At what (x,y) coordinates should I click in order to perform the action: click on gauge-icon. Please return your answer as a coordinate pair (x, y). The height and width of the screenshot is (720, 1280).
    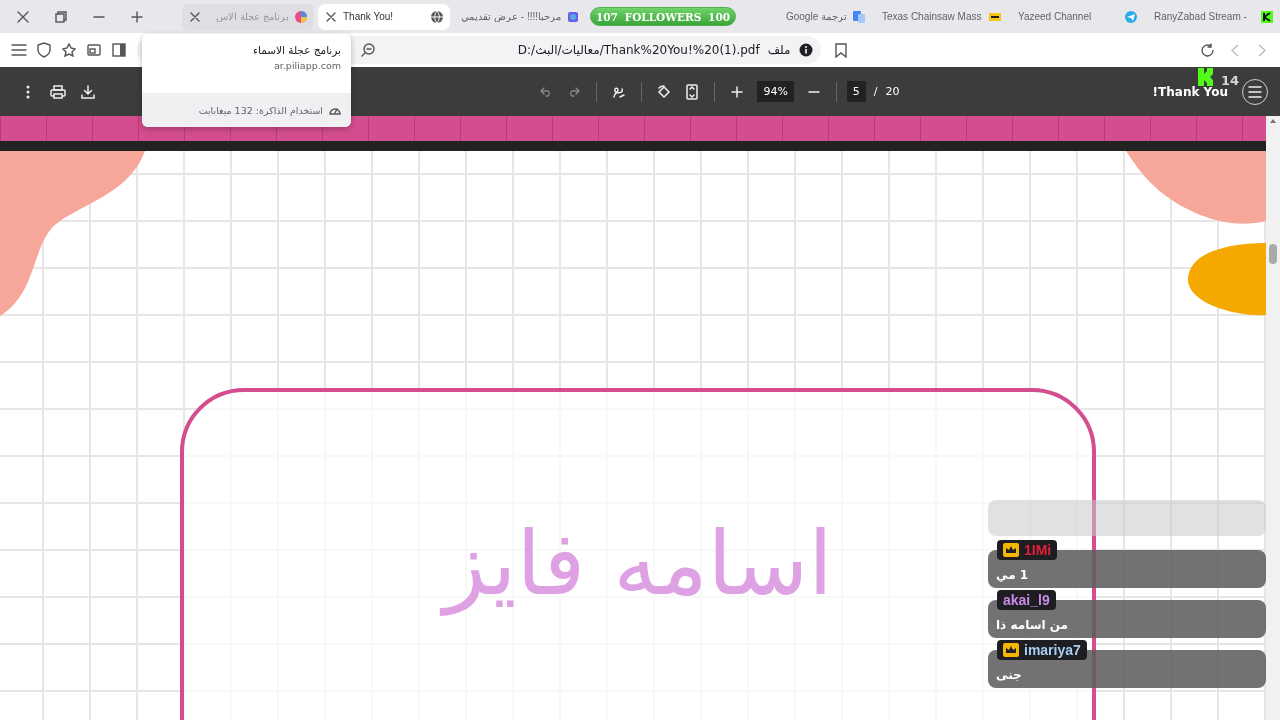
    Looking at the image, I should click on (335, 110).